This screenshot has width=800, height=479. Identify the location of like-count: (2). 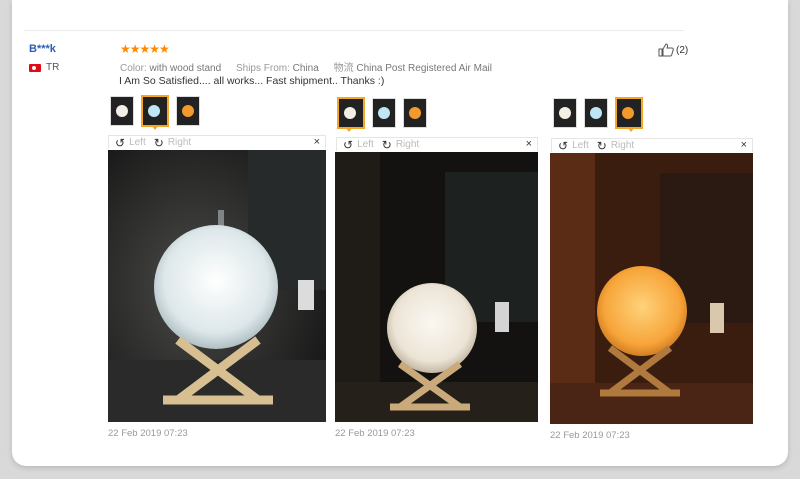
(682, 50).